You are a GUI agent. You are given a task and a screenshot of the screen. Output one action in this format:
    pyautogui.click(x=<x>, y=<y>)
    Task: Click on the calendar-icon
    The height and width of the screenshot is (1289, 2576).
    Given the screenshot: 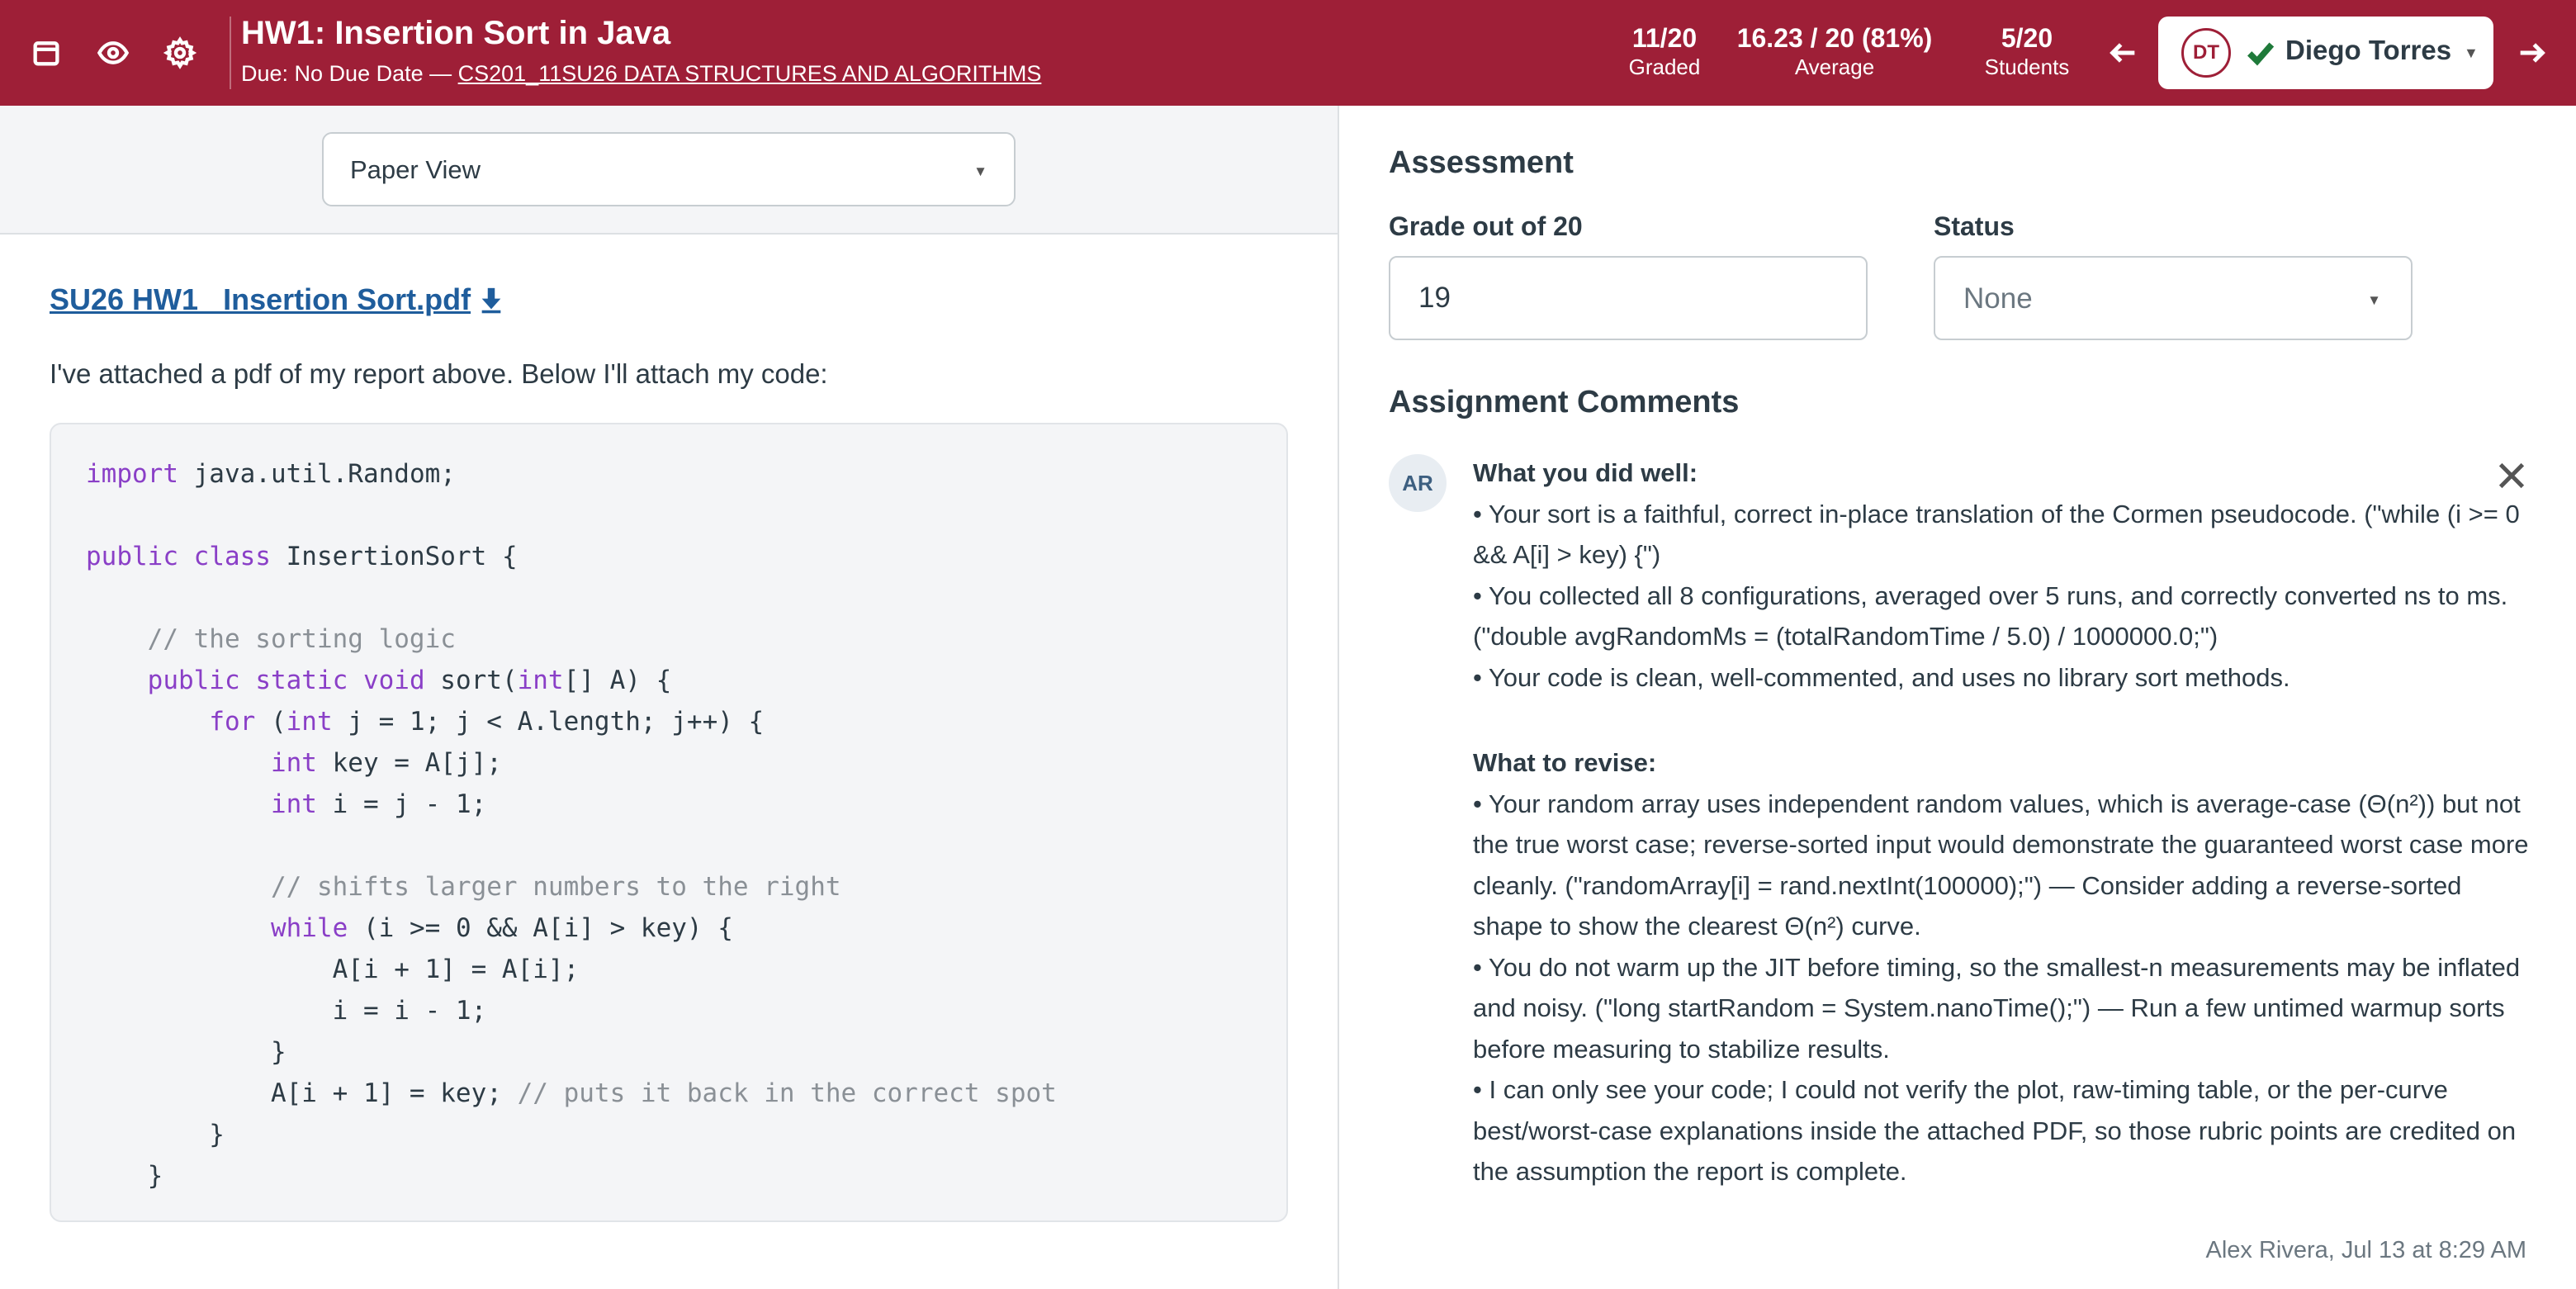 What is the action you would take?
    pyautogui.click(x=46, y=53)
    